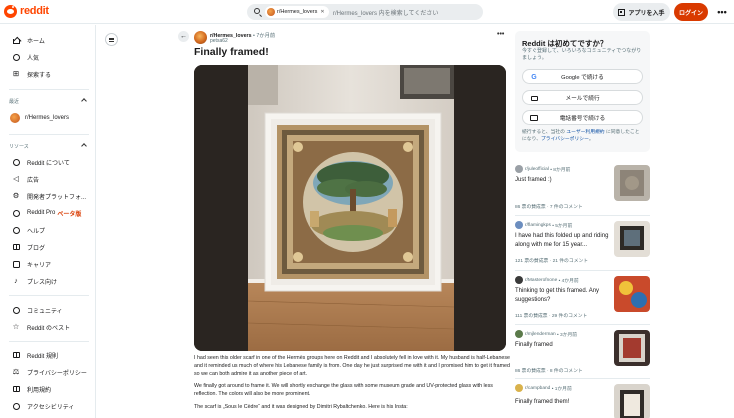 Image resolution: width=734 pixels, height=418 pixels. Describe the element at coordinates (41, 162) in the screenshot. I see `sidebar-item-about: Reddit について` at that location.